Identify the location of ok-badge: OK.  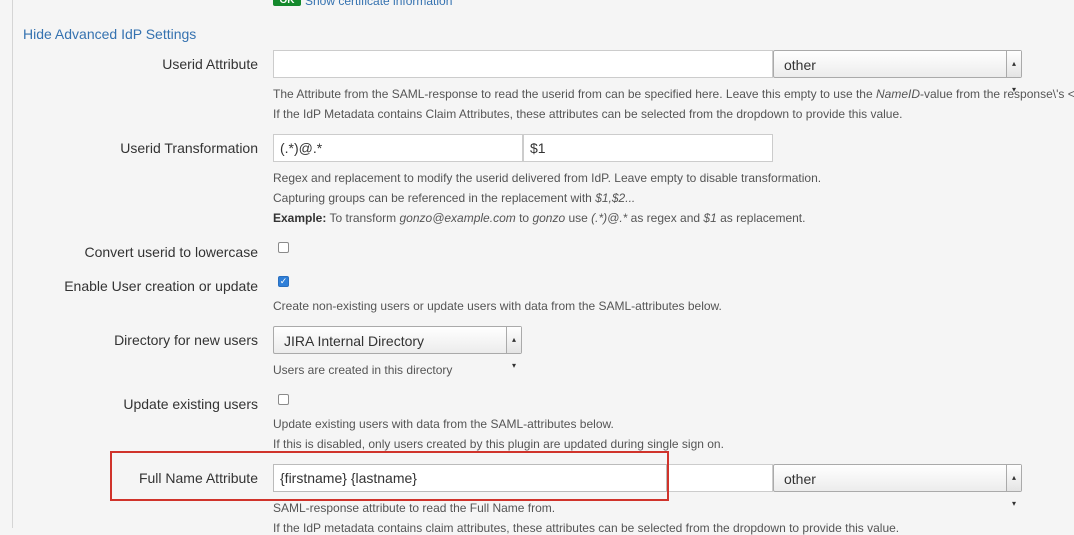
(287, 3).